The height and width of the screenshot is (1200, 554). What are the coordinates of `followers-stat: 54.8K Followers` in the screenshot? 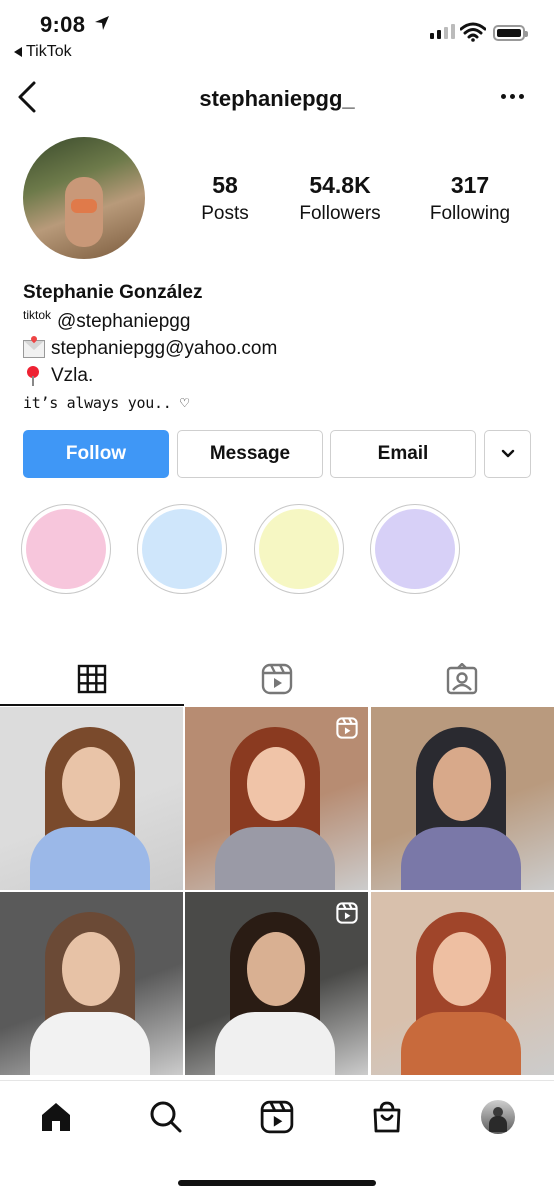 It's located at (340, 198).